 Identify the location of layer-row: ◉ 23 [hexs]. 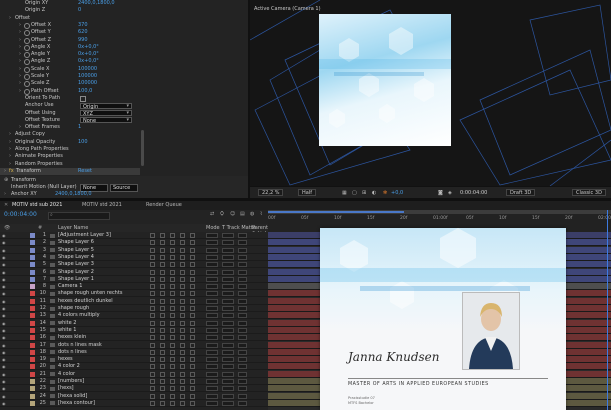
(134, 389).